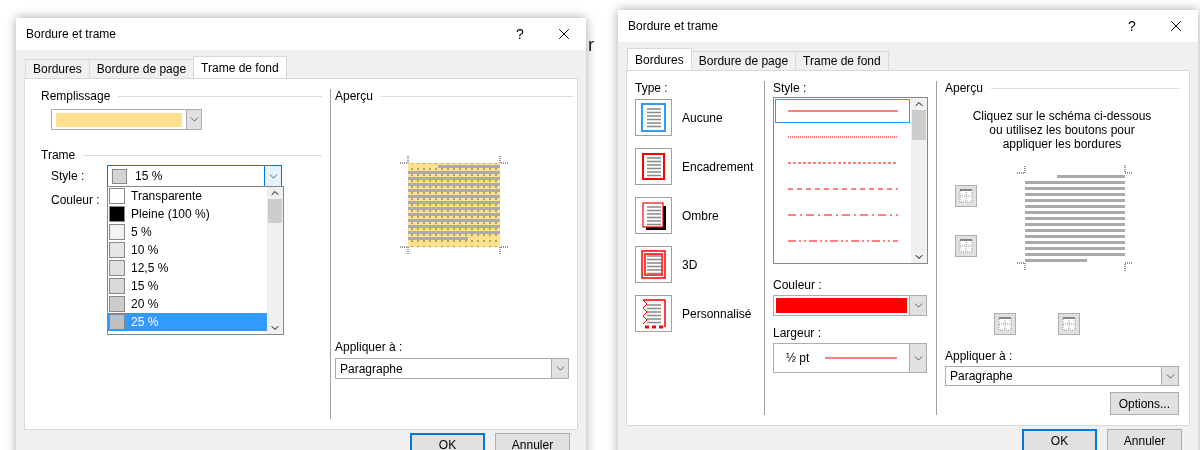 Image resolution: width=1200 pixels, height=450 pixels. I want to click on line-sample-icon, so click(861, 358).